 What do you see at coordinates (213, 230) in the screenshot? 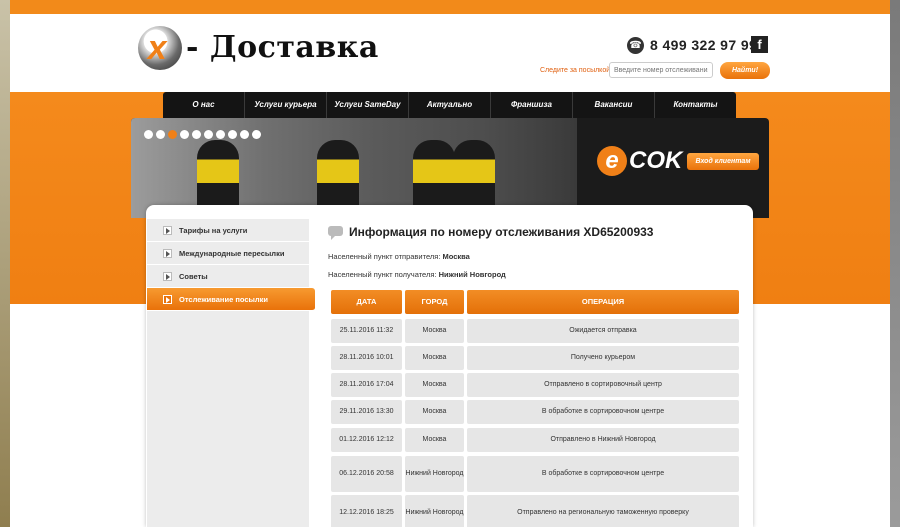
I see `sidebar-item-label: Тарифы на услуги` at bounding box center [213, 230].